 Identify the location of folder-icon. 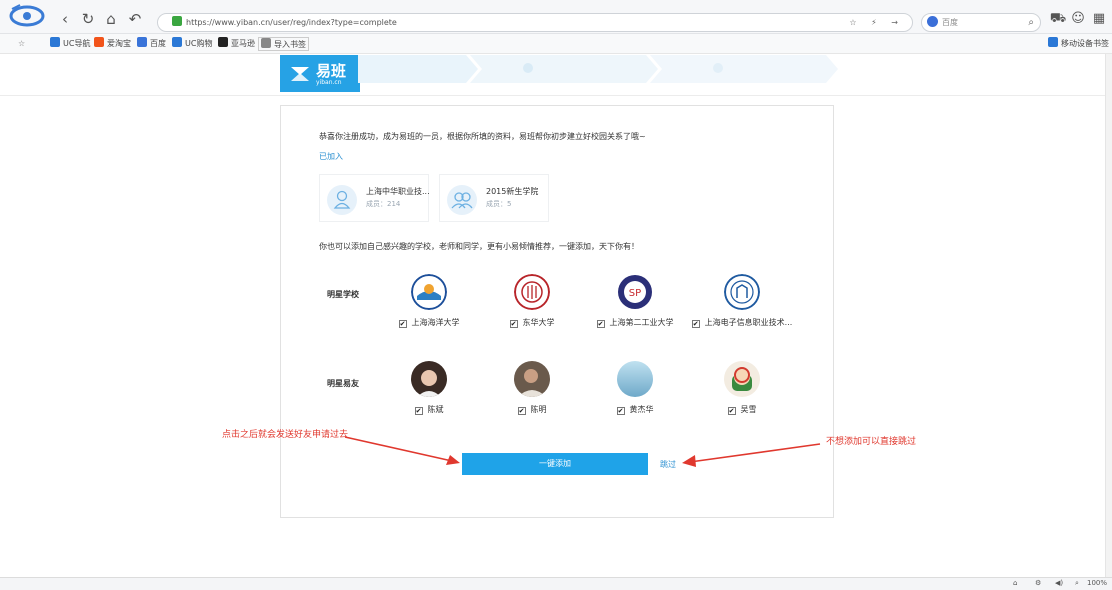
(1053, 42).